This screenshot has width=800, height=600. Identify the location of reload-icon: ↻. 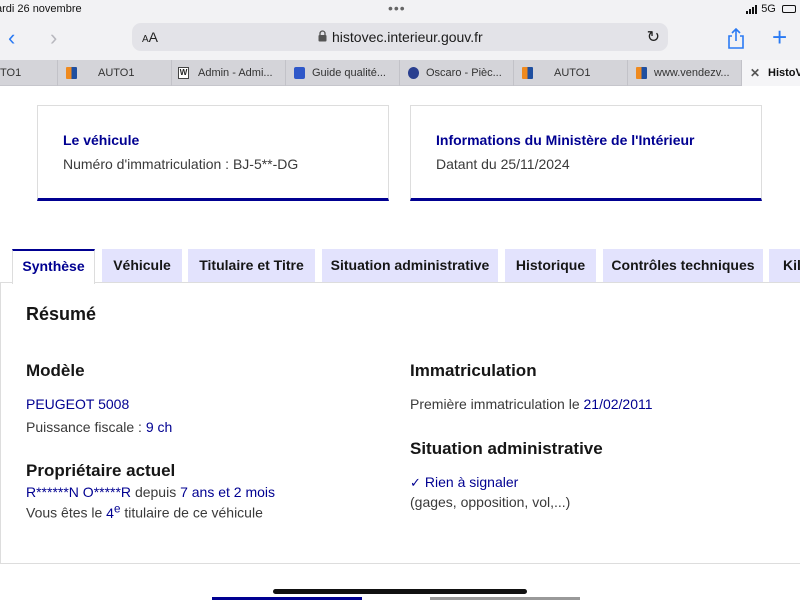
(653, 37).